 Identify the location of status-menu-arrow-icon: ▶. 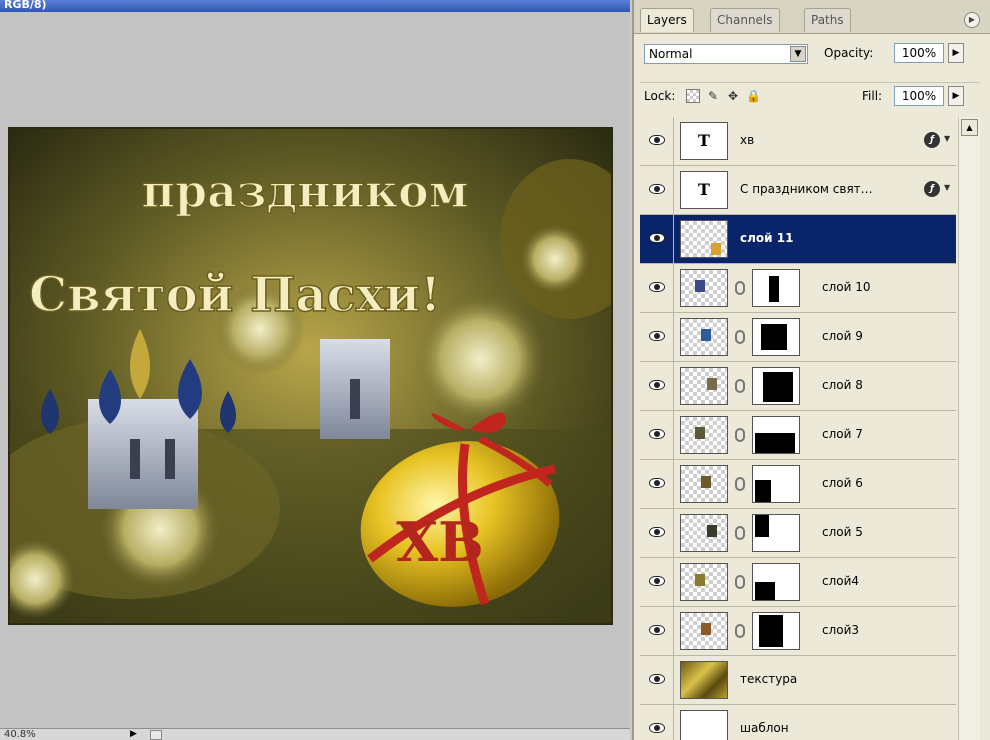
(133, 734).